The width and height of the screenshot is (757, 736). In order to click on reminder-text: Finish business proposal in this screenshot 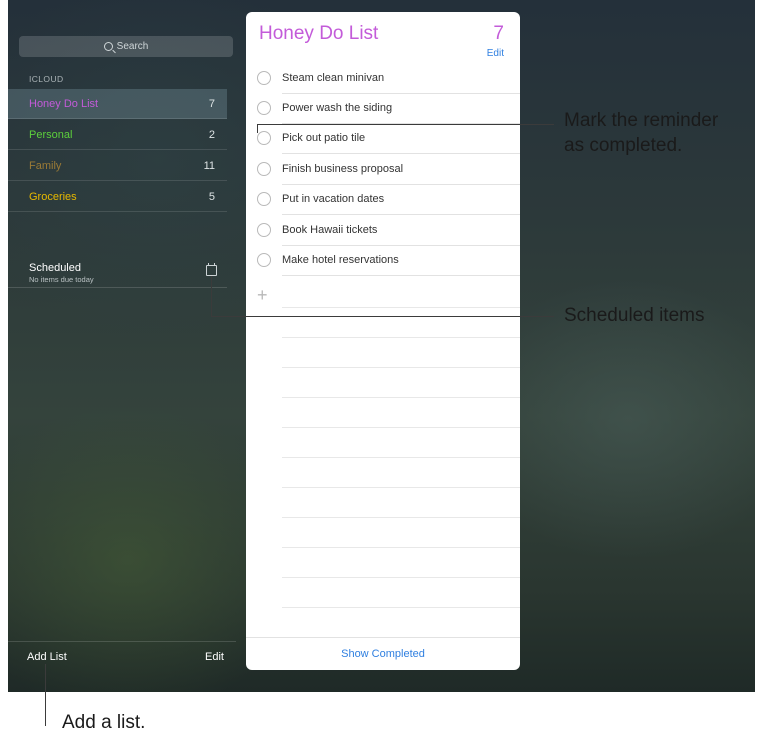, I will do `click(342, 169)`.